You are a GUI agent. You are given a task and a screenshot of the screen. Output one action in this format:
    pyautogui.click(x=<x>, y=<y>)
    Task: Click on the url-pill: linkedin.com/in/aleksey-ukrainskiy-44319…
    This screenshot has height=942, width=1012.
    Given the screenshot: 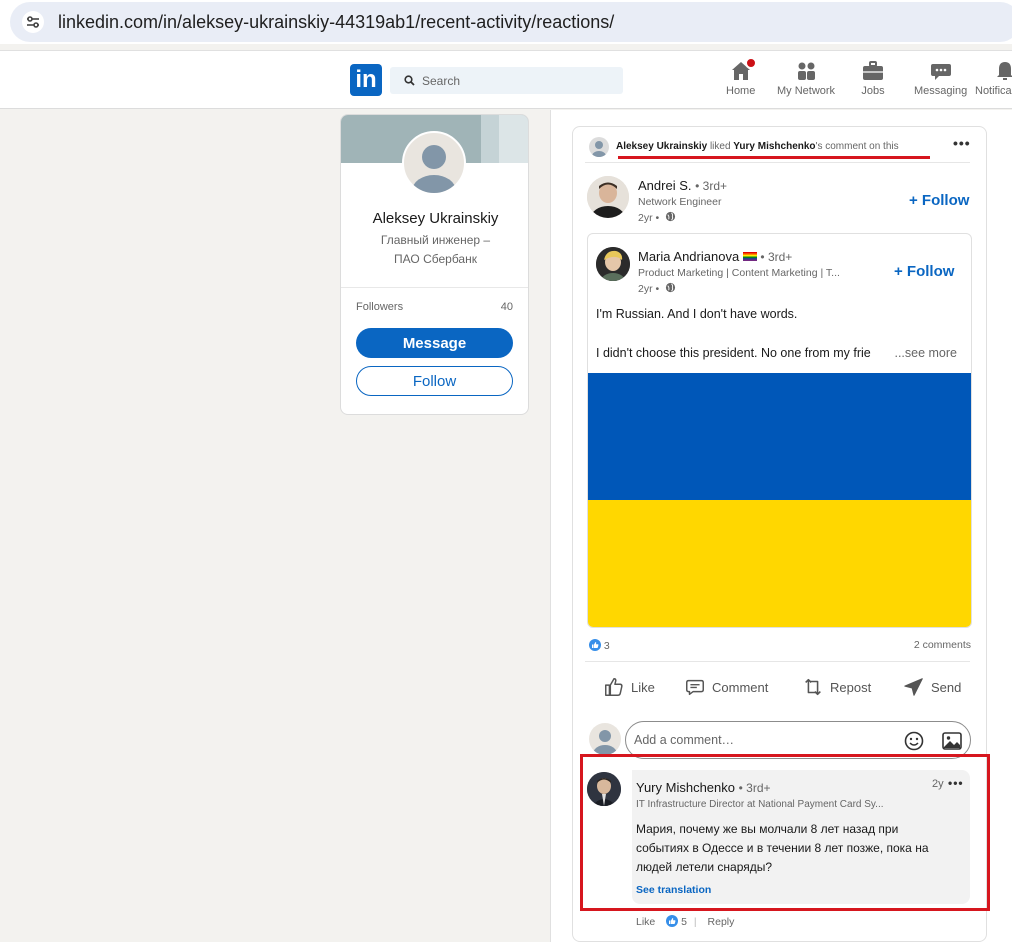 What is the action you would take?
    pyautogui.click(x=511, y=22)
    